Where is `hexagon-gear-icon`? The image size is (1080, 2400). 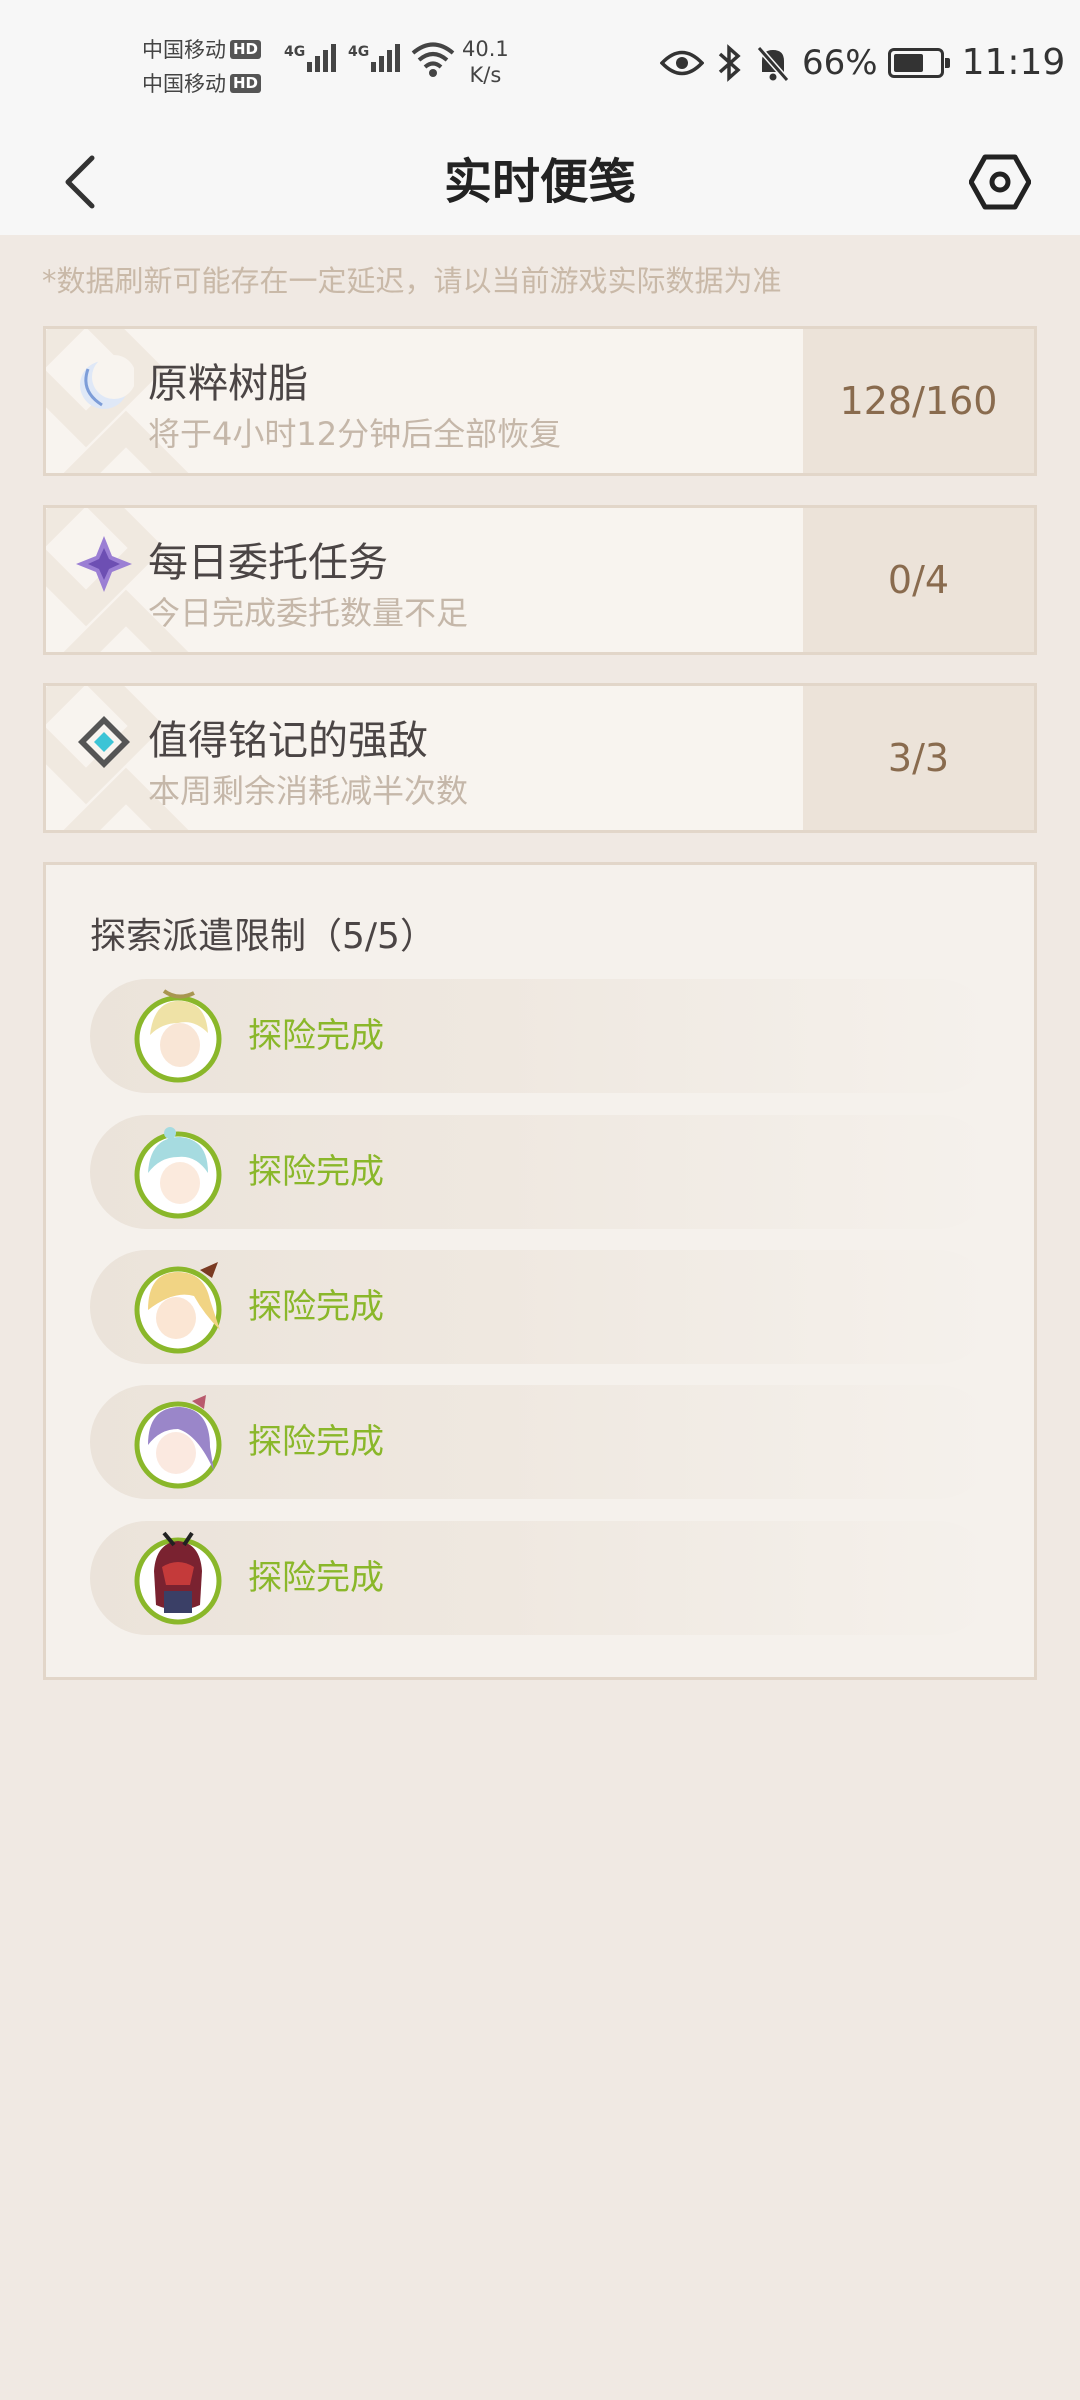 hexagon-gear-icon is located at coordinates (1000, 182).